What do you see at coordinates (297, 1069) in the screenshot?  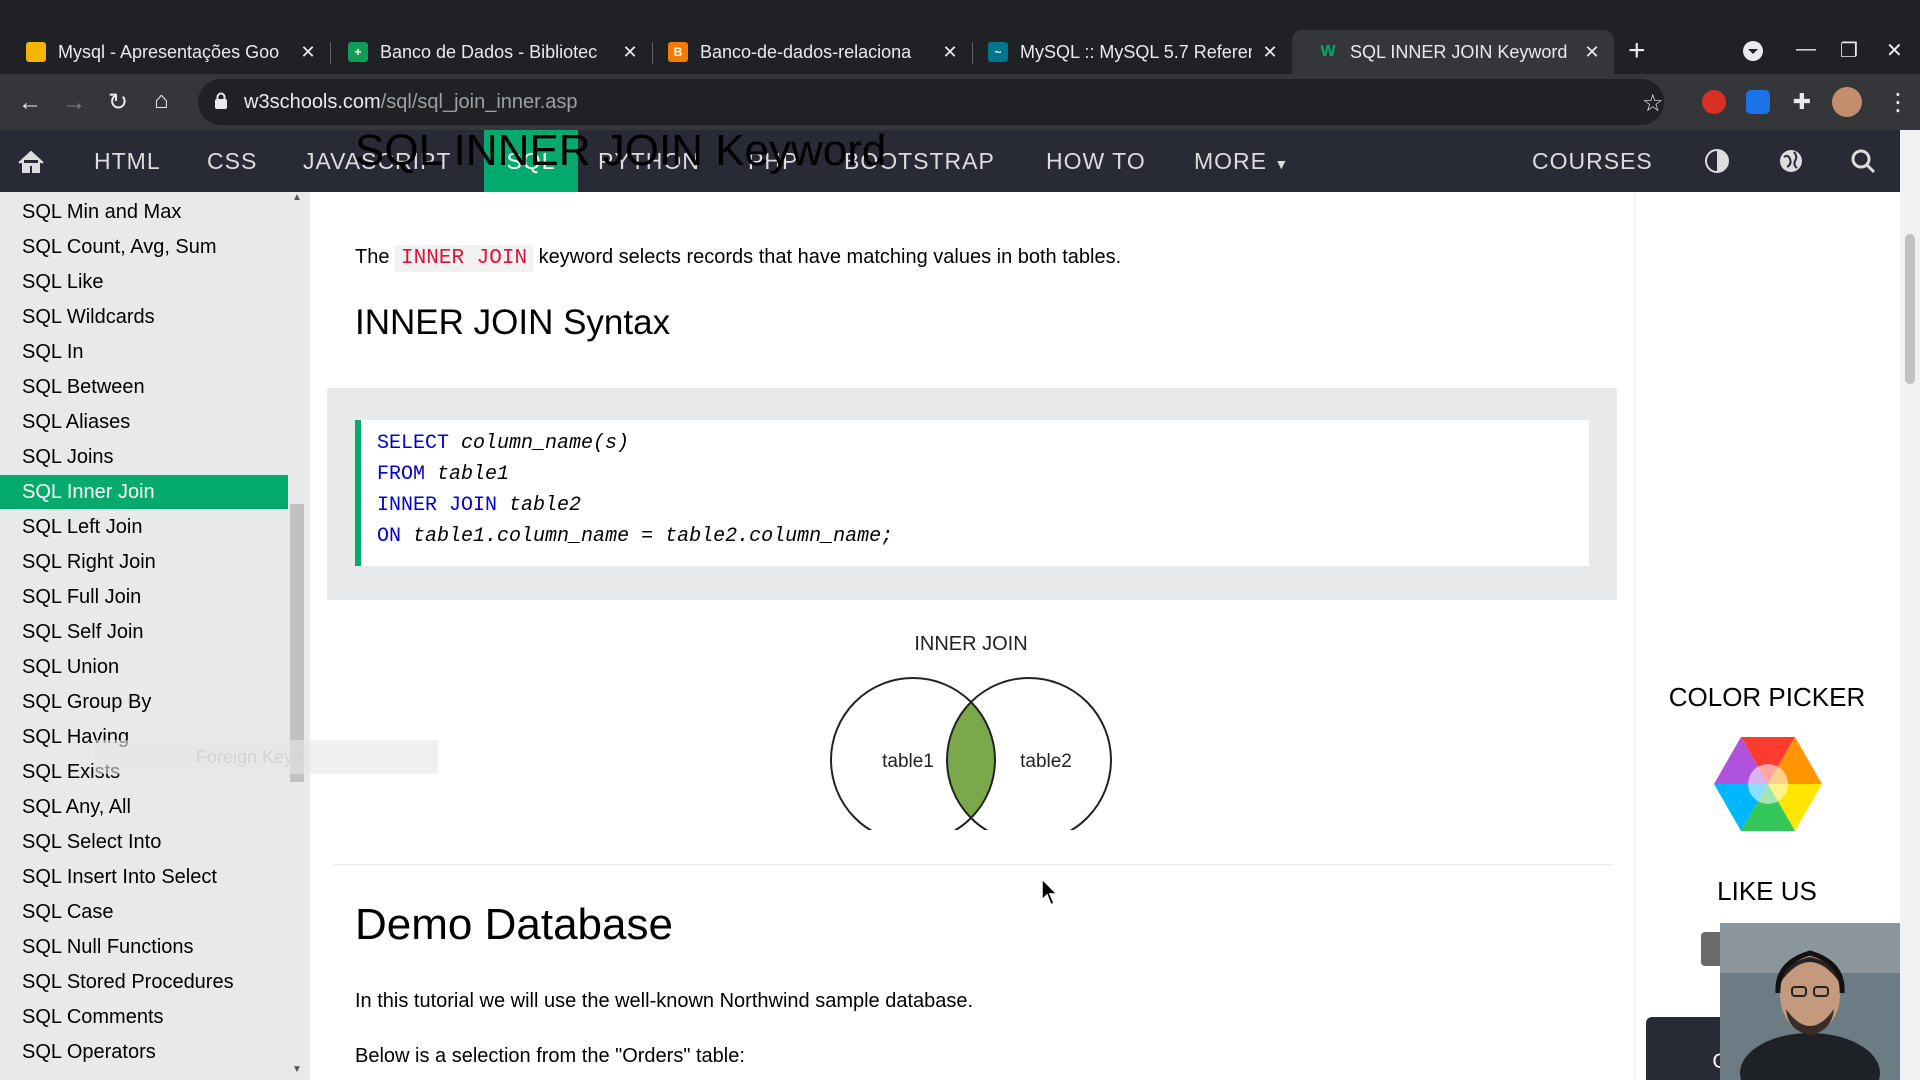 I see `sidebar-down-arrow-icon: ▼` at bounding box center [297, 1069].